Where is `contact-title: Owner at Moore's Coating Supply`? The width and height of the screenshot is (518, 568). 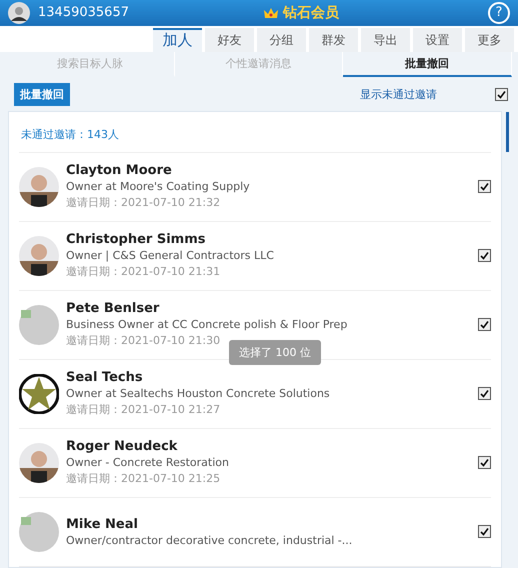 contact-title: Owner at Moore's Coating Supply is located at coordinates (158, 187).